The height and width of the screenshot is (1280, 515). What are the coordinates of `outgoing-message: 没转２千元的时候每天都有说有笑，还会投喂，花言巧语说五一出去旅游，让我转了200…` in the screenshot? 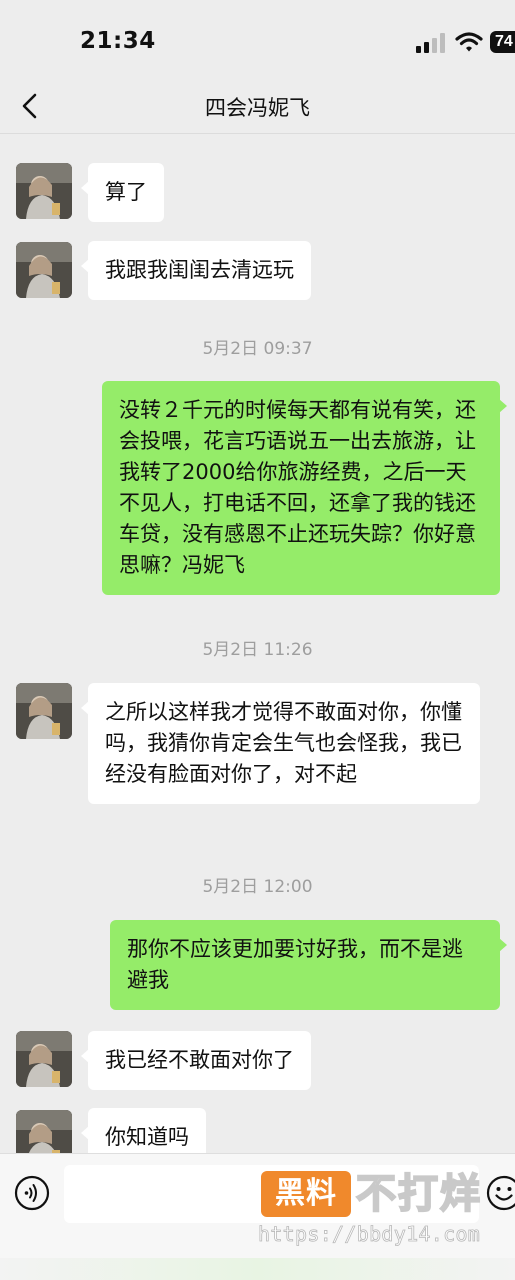 It's located at (304, 488).